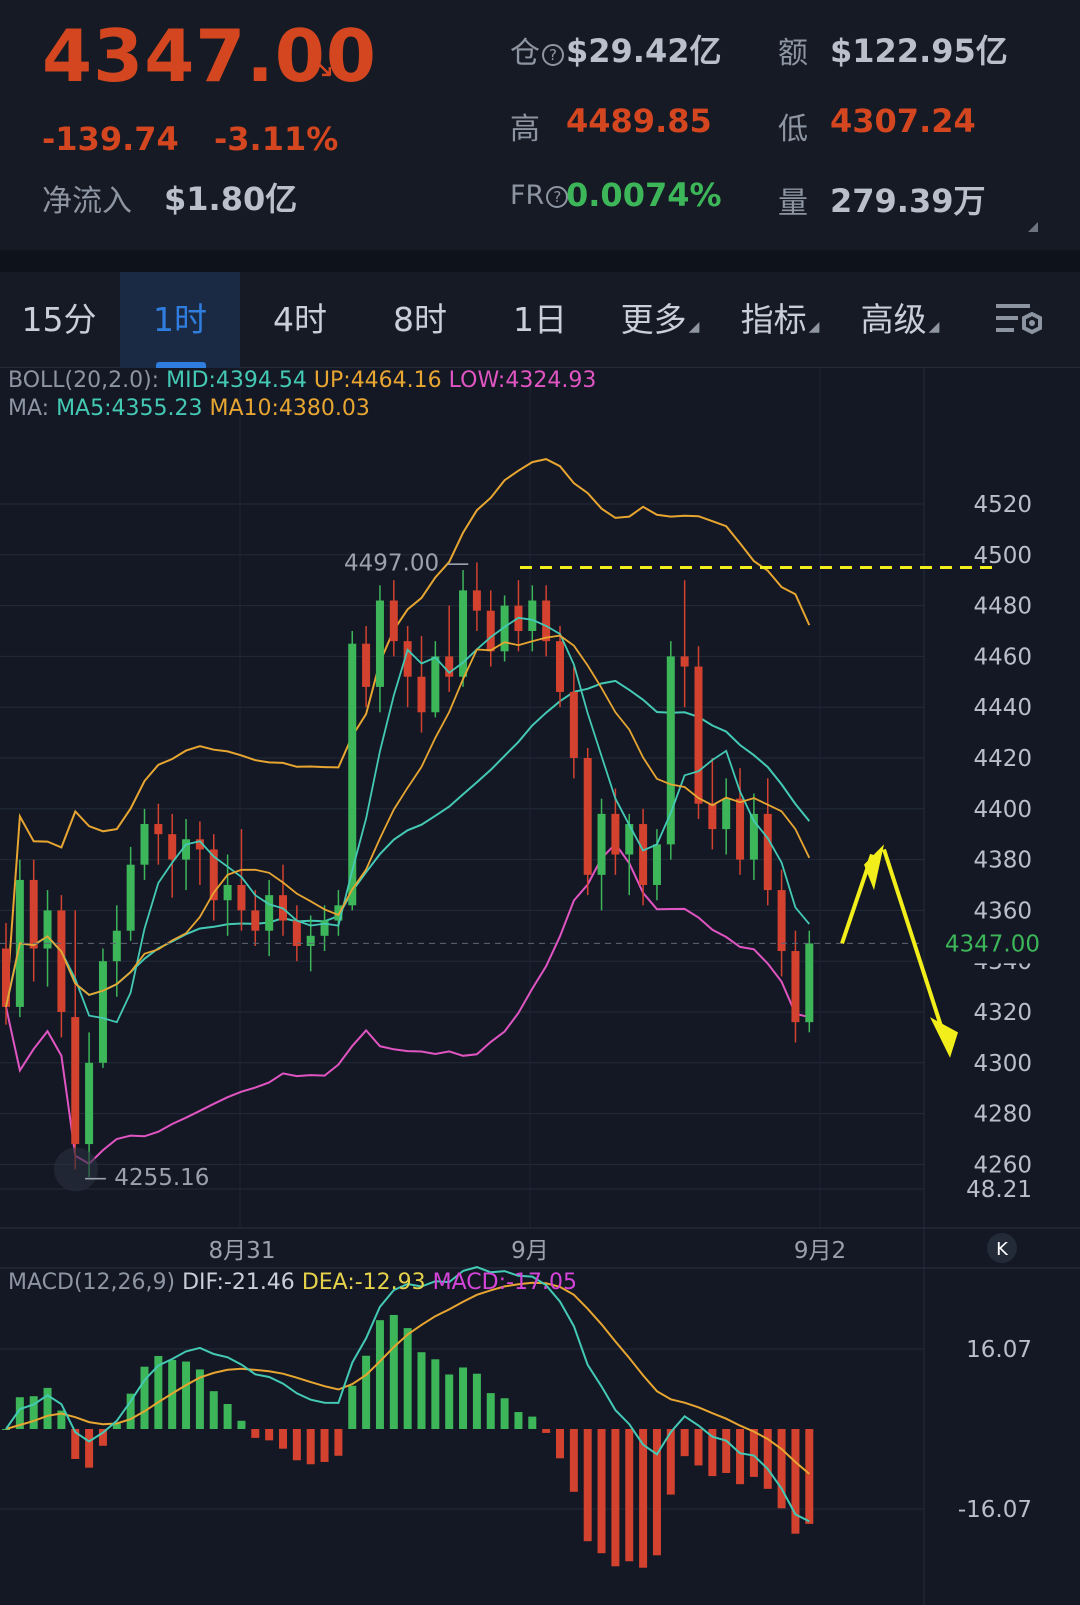 The width and height of the screenshot is (1080, 1605). Describe the element at coordinates (1002, 556) in the screenshot. I see `price-tick-label: 4500` at that location.